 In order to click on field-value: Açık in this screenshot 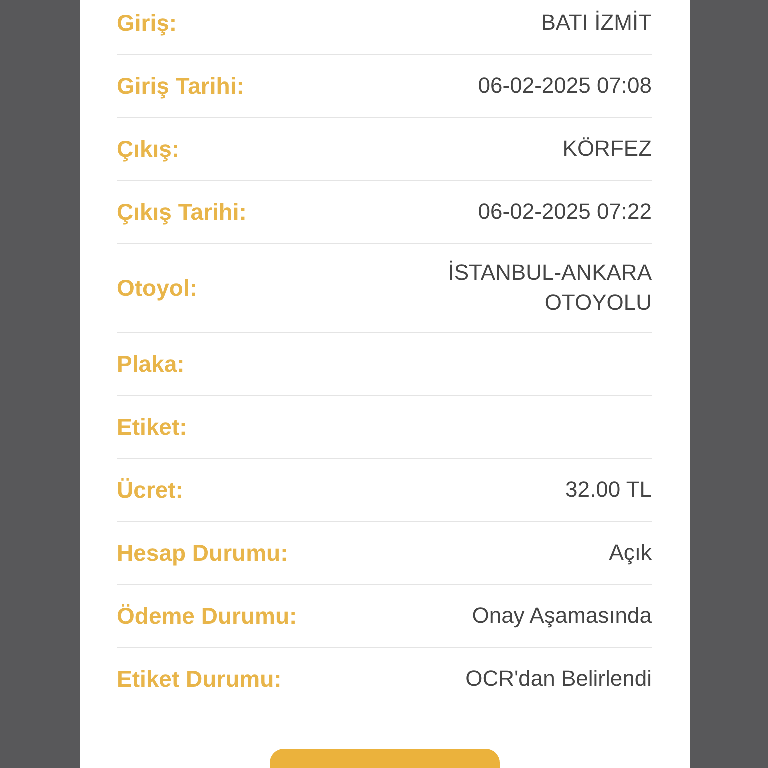, I will do `click(630, 553)`.